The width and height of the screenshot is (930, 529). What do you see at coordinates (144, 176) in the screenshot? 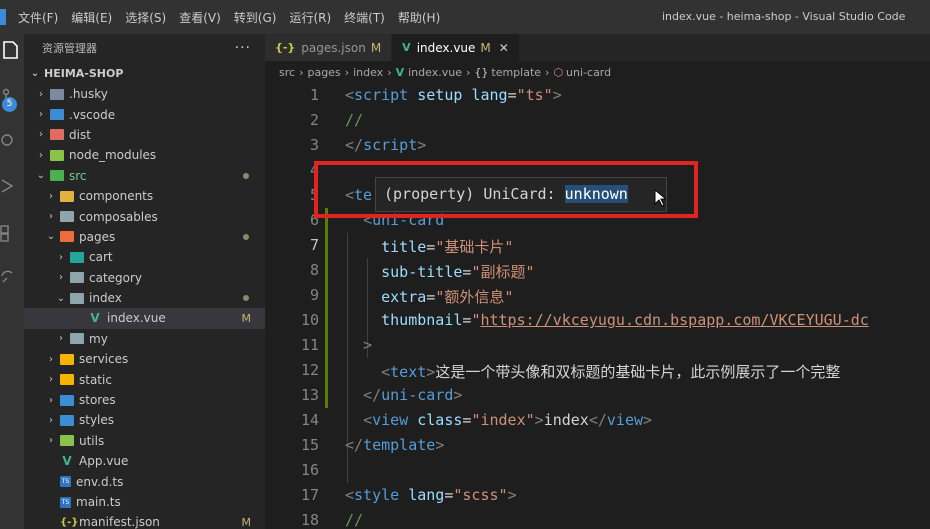
I see `tree-item: ⌄ src` at bounding box center [144, 176].